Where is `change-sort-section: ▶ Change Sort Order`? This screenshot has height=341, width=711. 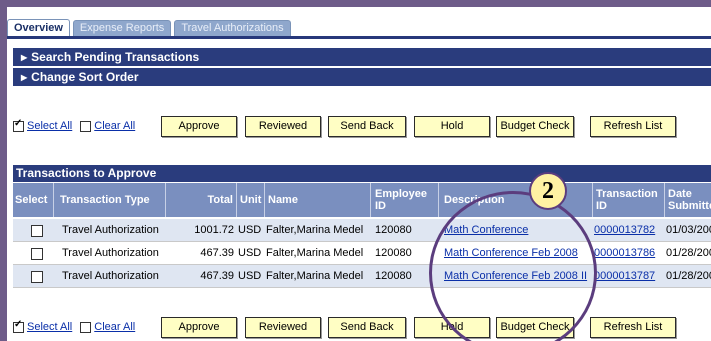
change-sort-section: ▶ Change Sort Order is located at coordinates (362, 77).